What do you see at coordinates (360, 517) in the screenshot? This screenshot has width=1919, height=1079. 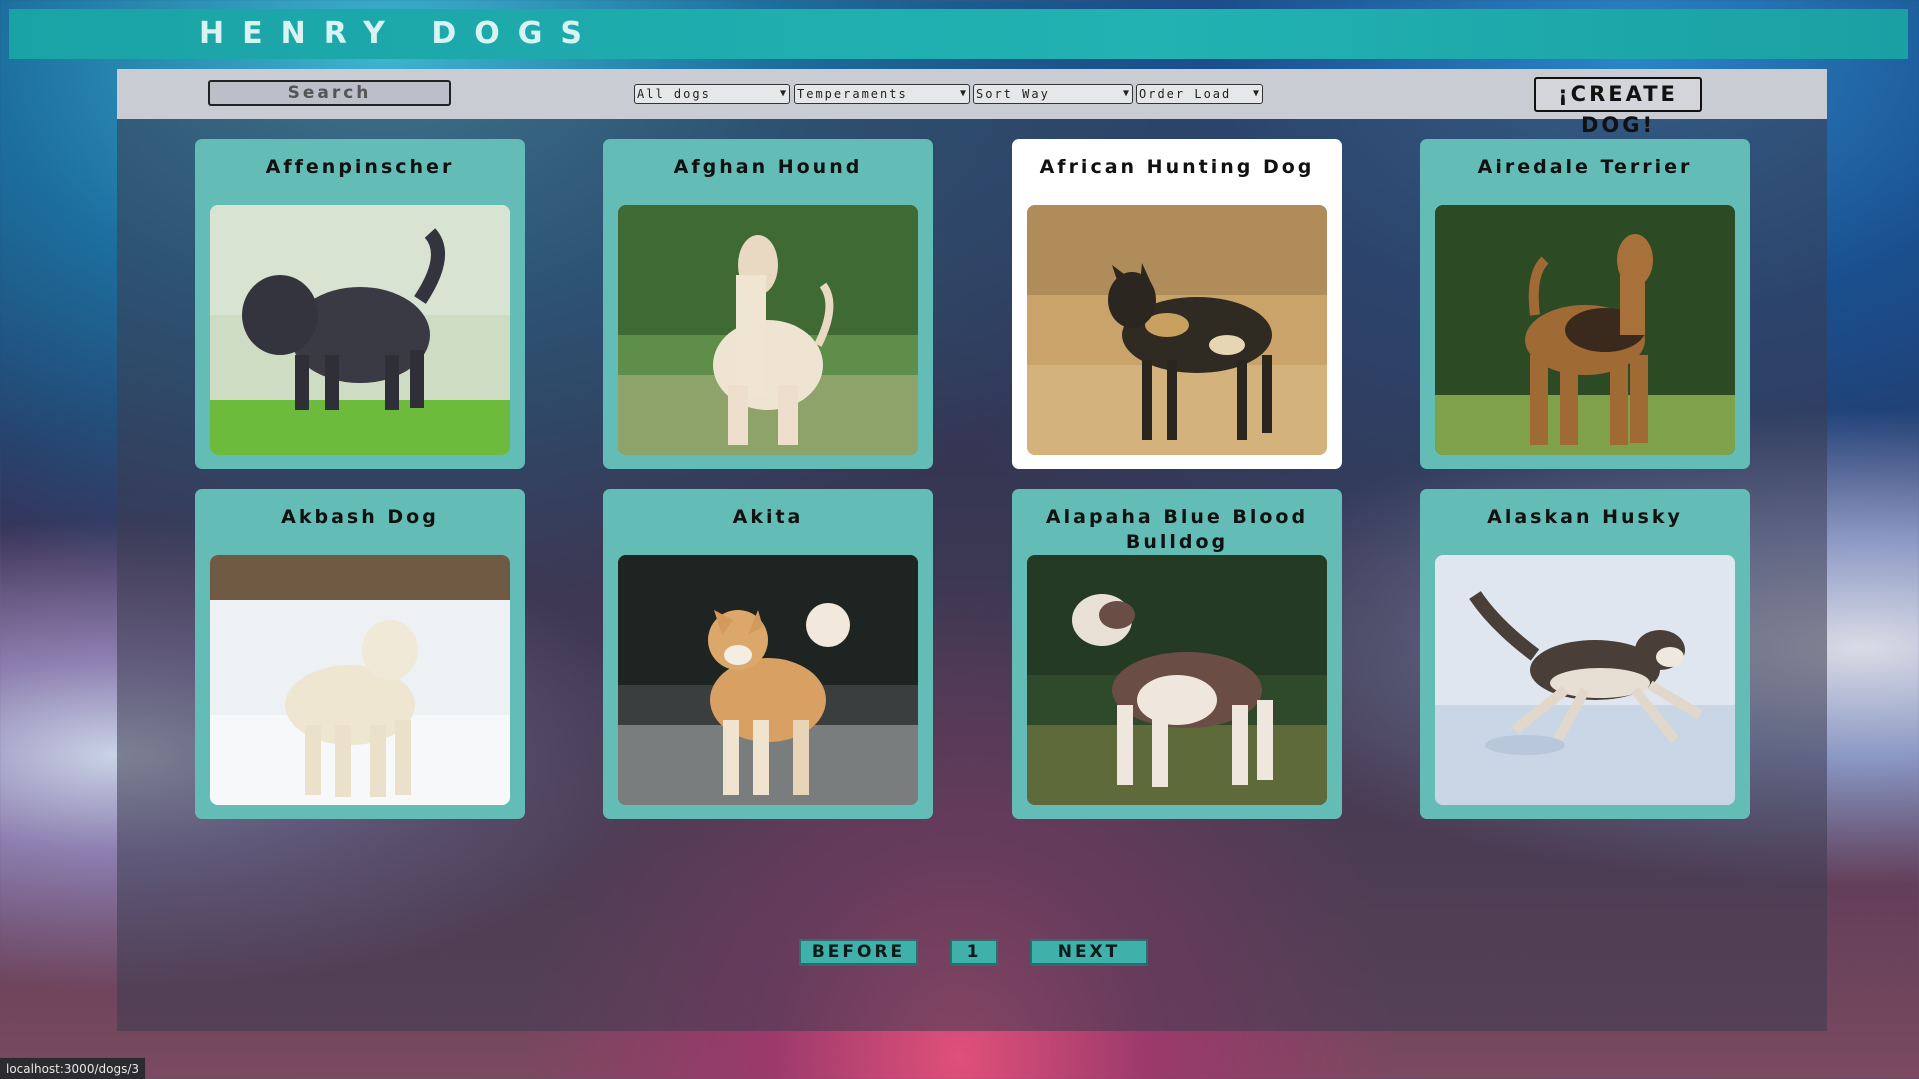 I see `dog-name: Akbash Dog` at bounding box center [360, 517].